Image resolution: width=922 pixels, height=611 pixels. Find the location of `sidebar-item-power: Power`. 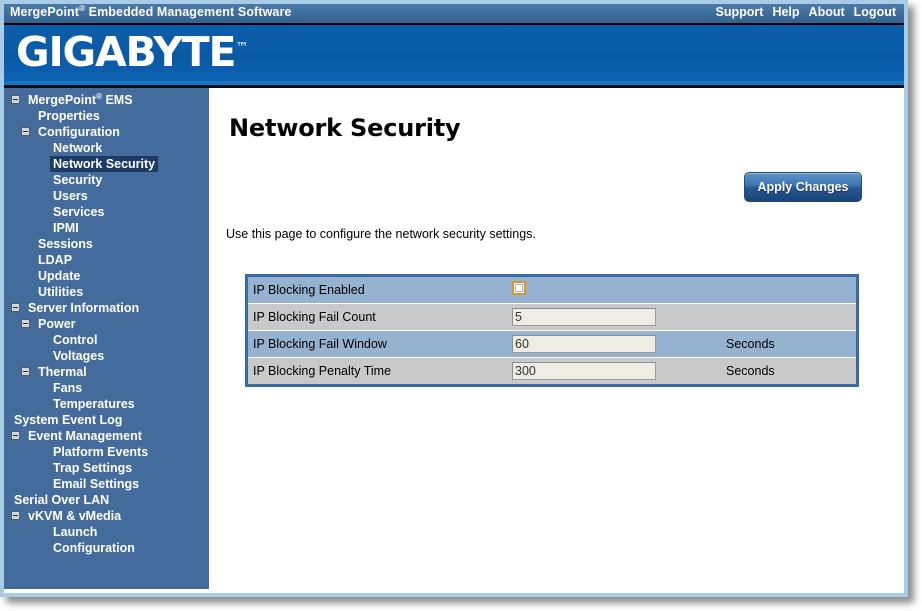

sidebar-item-power: Power is located at coordinates (106, 324).